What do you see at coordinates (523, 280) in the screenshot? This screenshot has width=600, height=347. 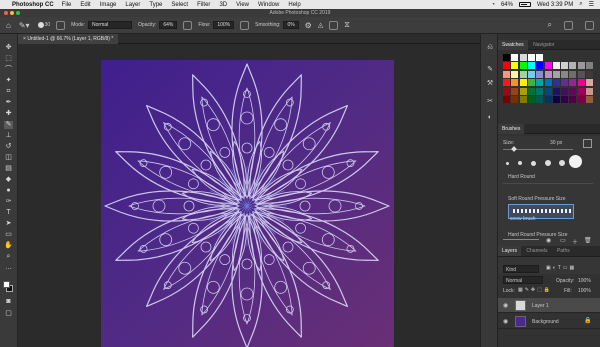 I see `blend-mode-select: Normal` at bounding box center [523, 280].